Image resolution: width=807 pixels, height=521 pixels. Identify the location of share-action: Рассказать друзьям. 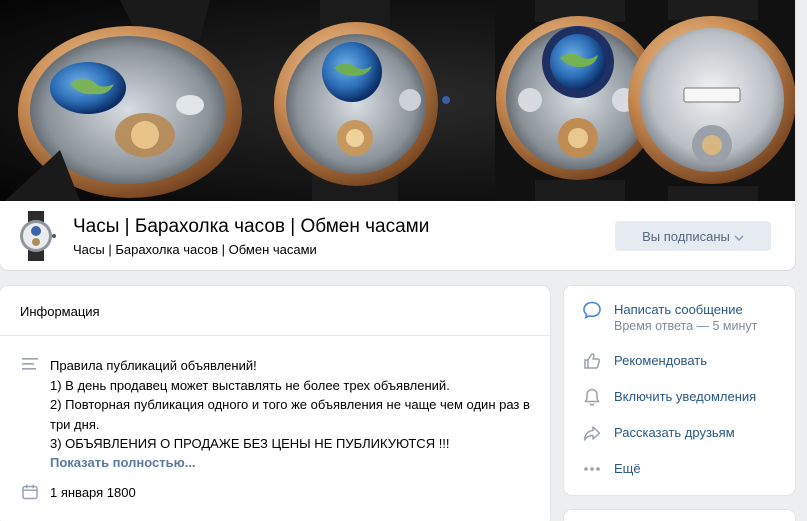
(679, 433).